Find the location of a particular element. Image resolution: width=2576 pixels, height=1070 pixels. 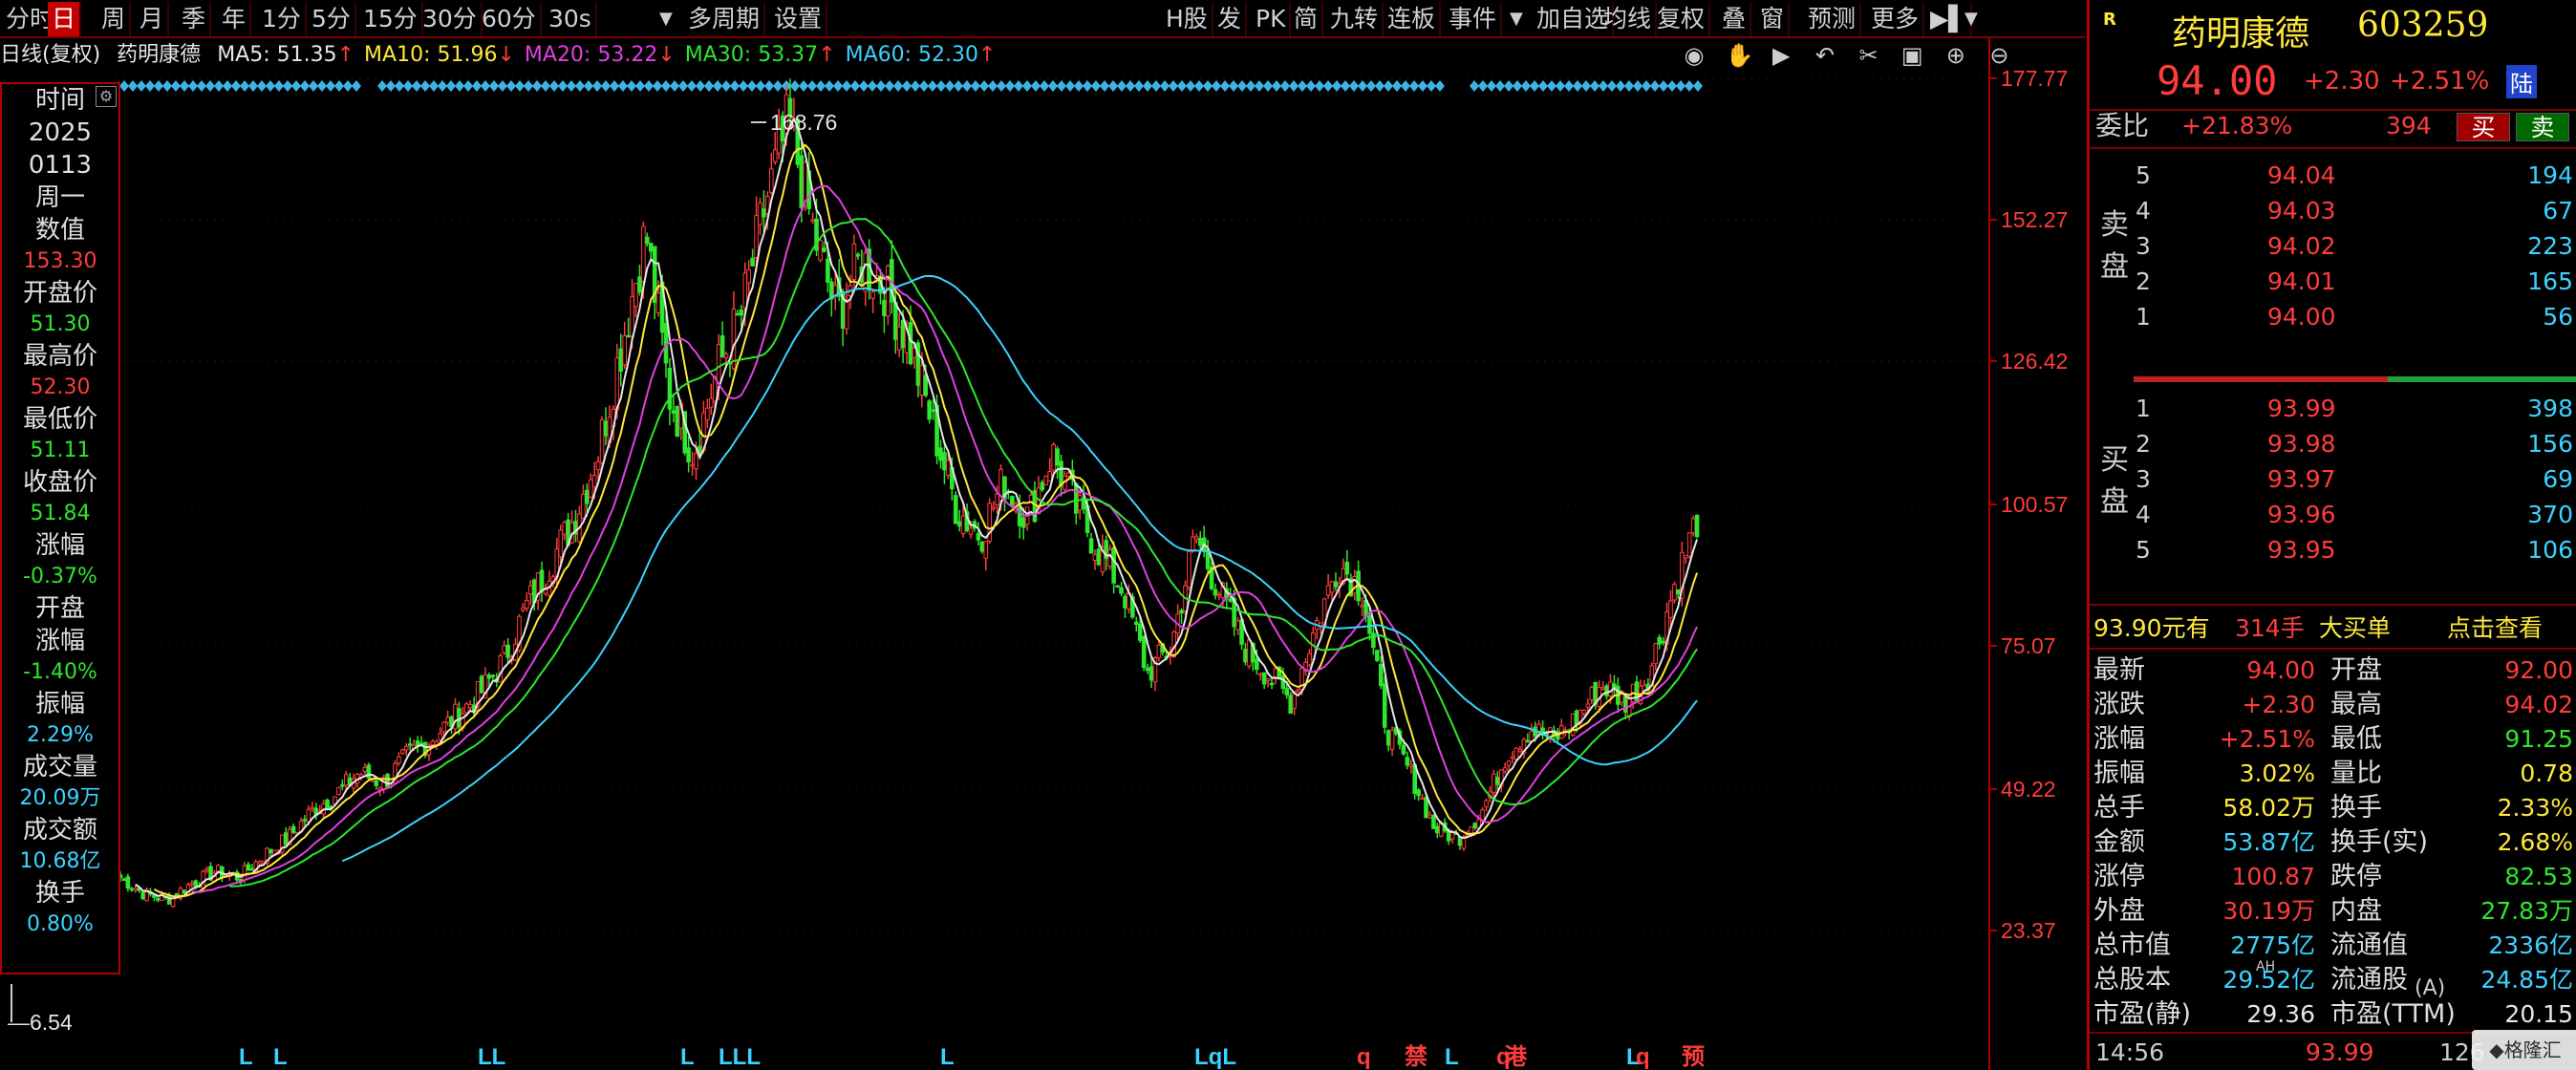

stat-label: 最新 is located at coordinates (2119, 670).